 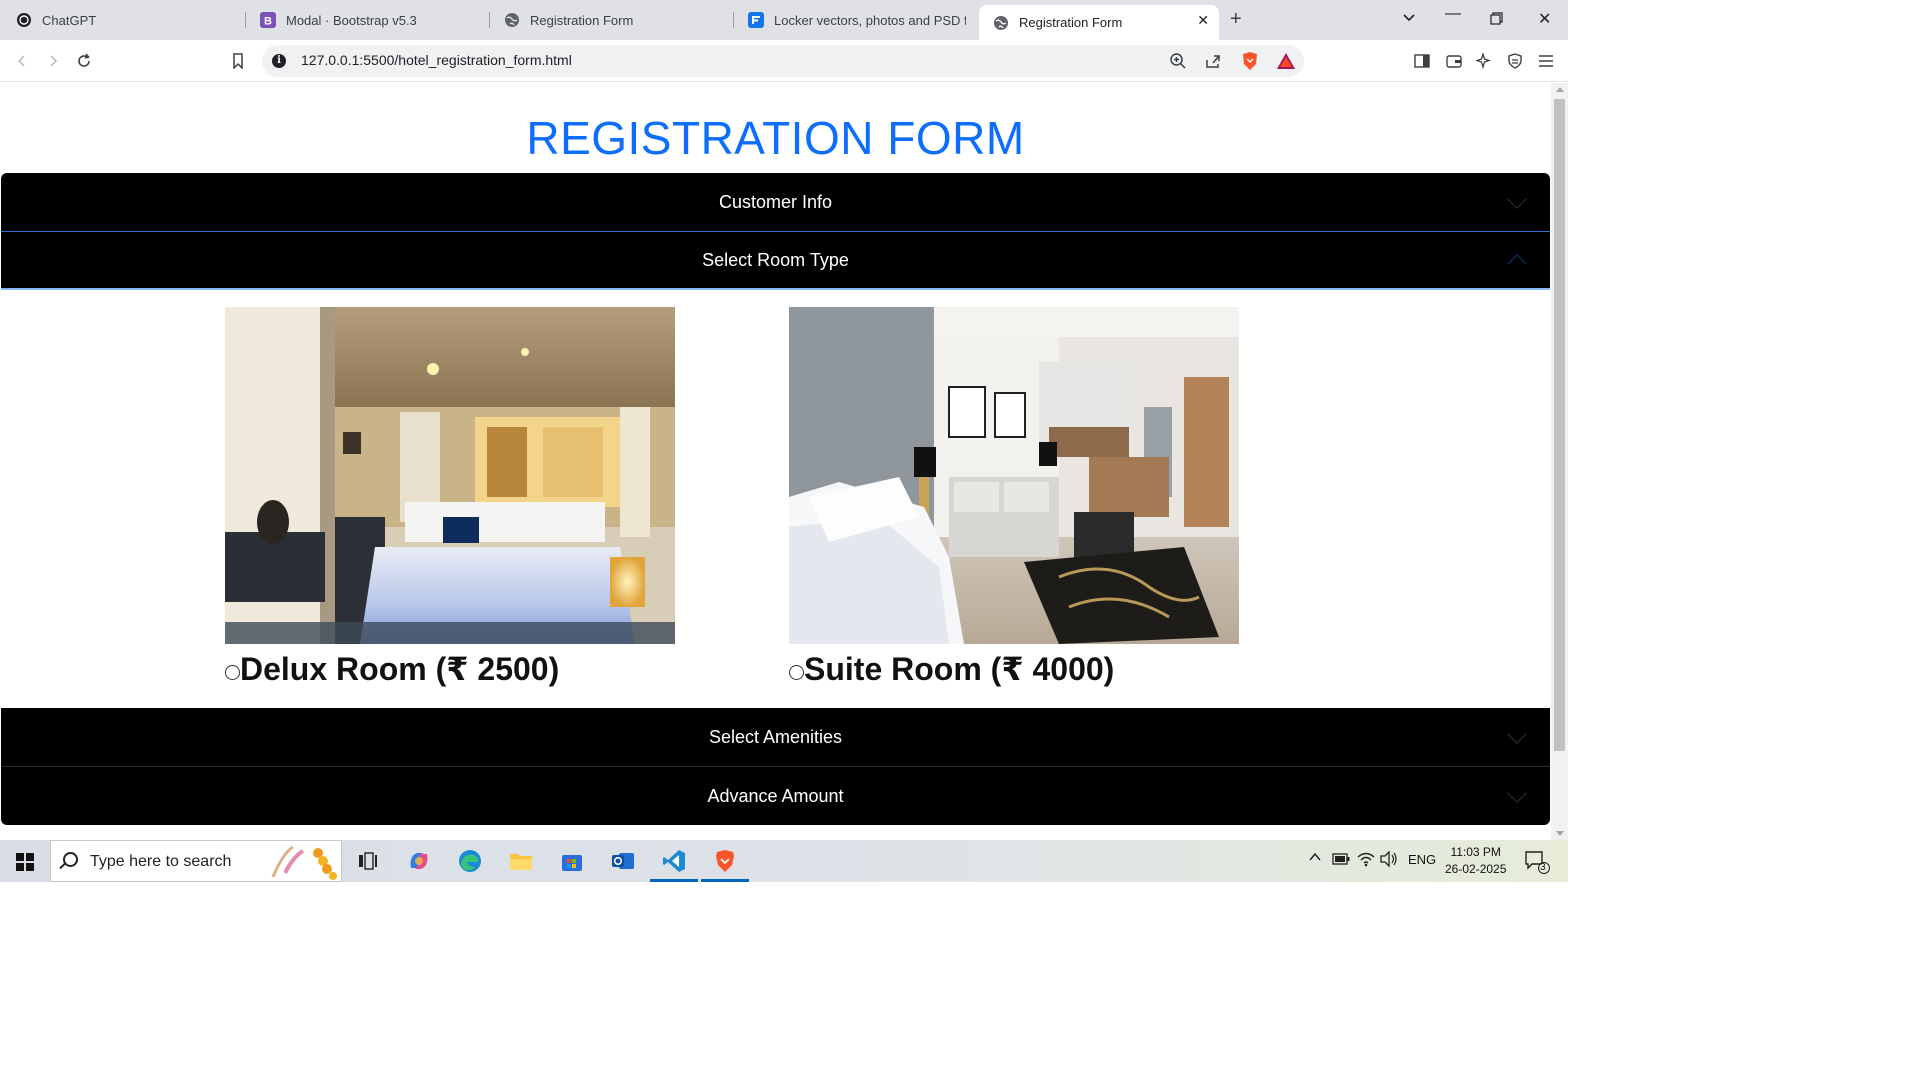 I want to click on scroll-up-arrow-icon, so click(x=1560, y=89).